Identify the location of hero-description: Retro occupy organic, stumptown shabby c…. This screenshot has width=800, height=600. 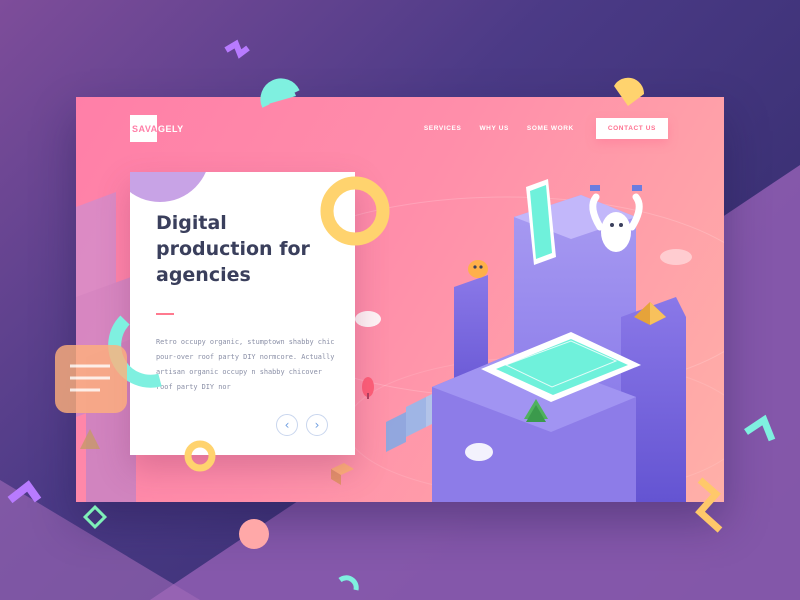
(245, 364).